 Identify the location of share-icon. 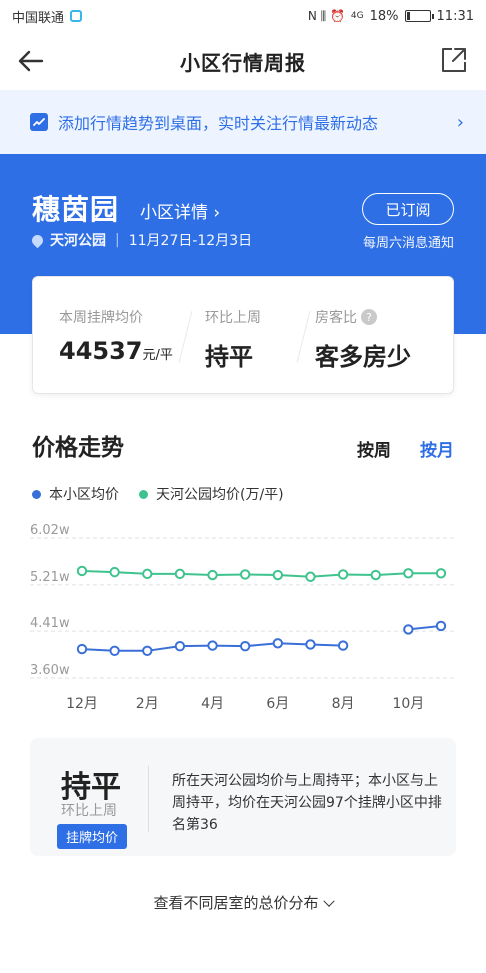
(454, 60).